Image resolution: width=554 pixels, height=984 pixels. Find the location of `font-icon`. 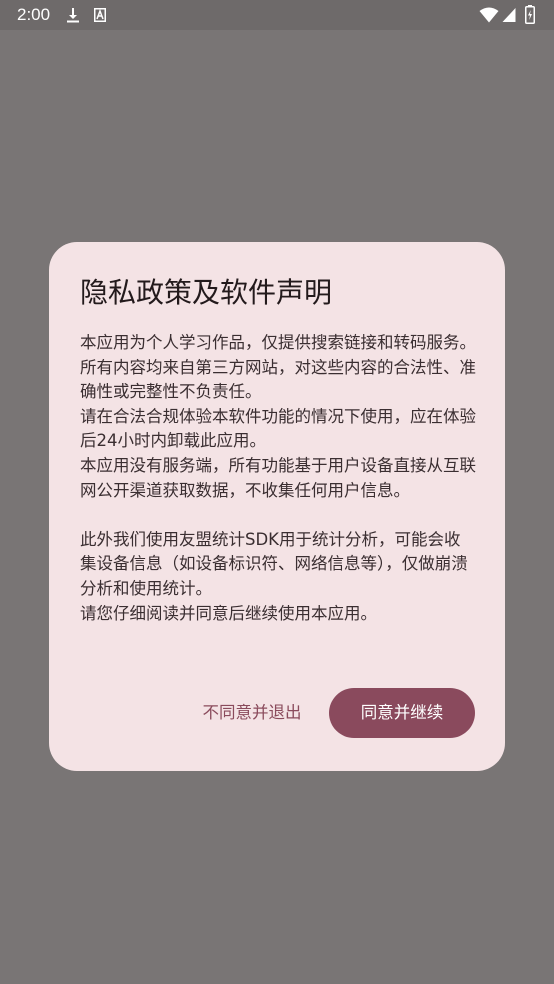

font-icon is located at coordinates (100, 15).